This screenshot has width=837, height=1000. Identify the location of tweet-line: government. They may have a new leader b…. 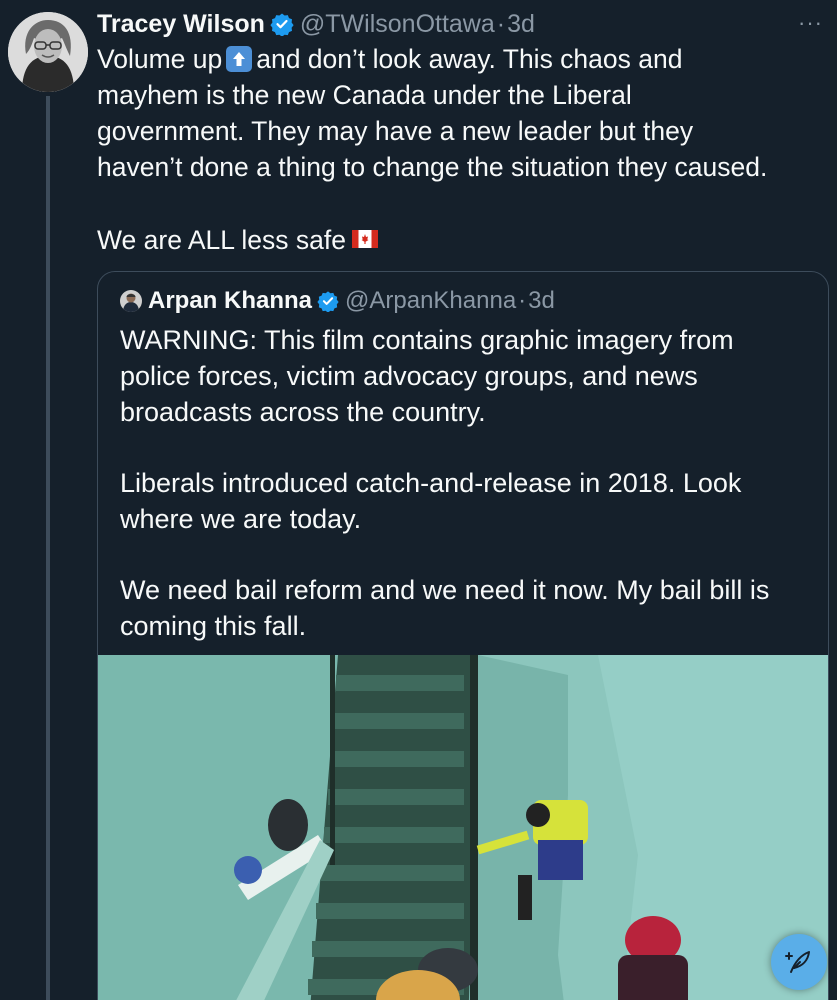
(395, 131).